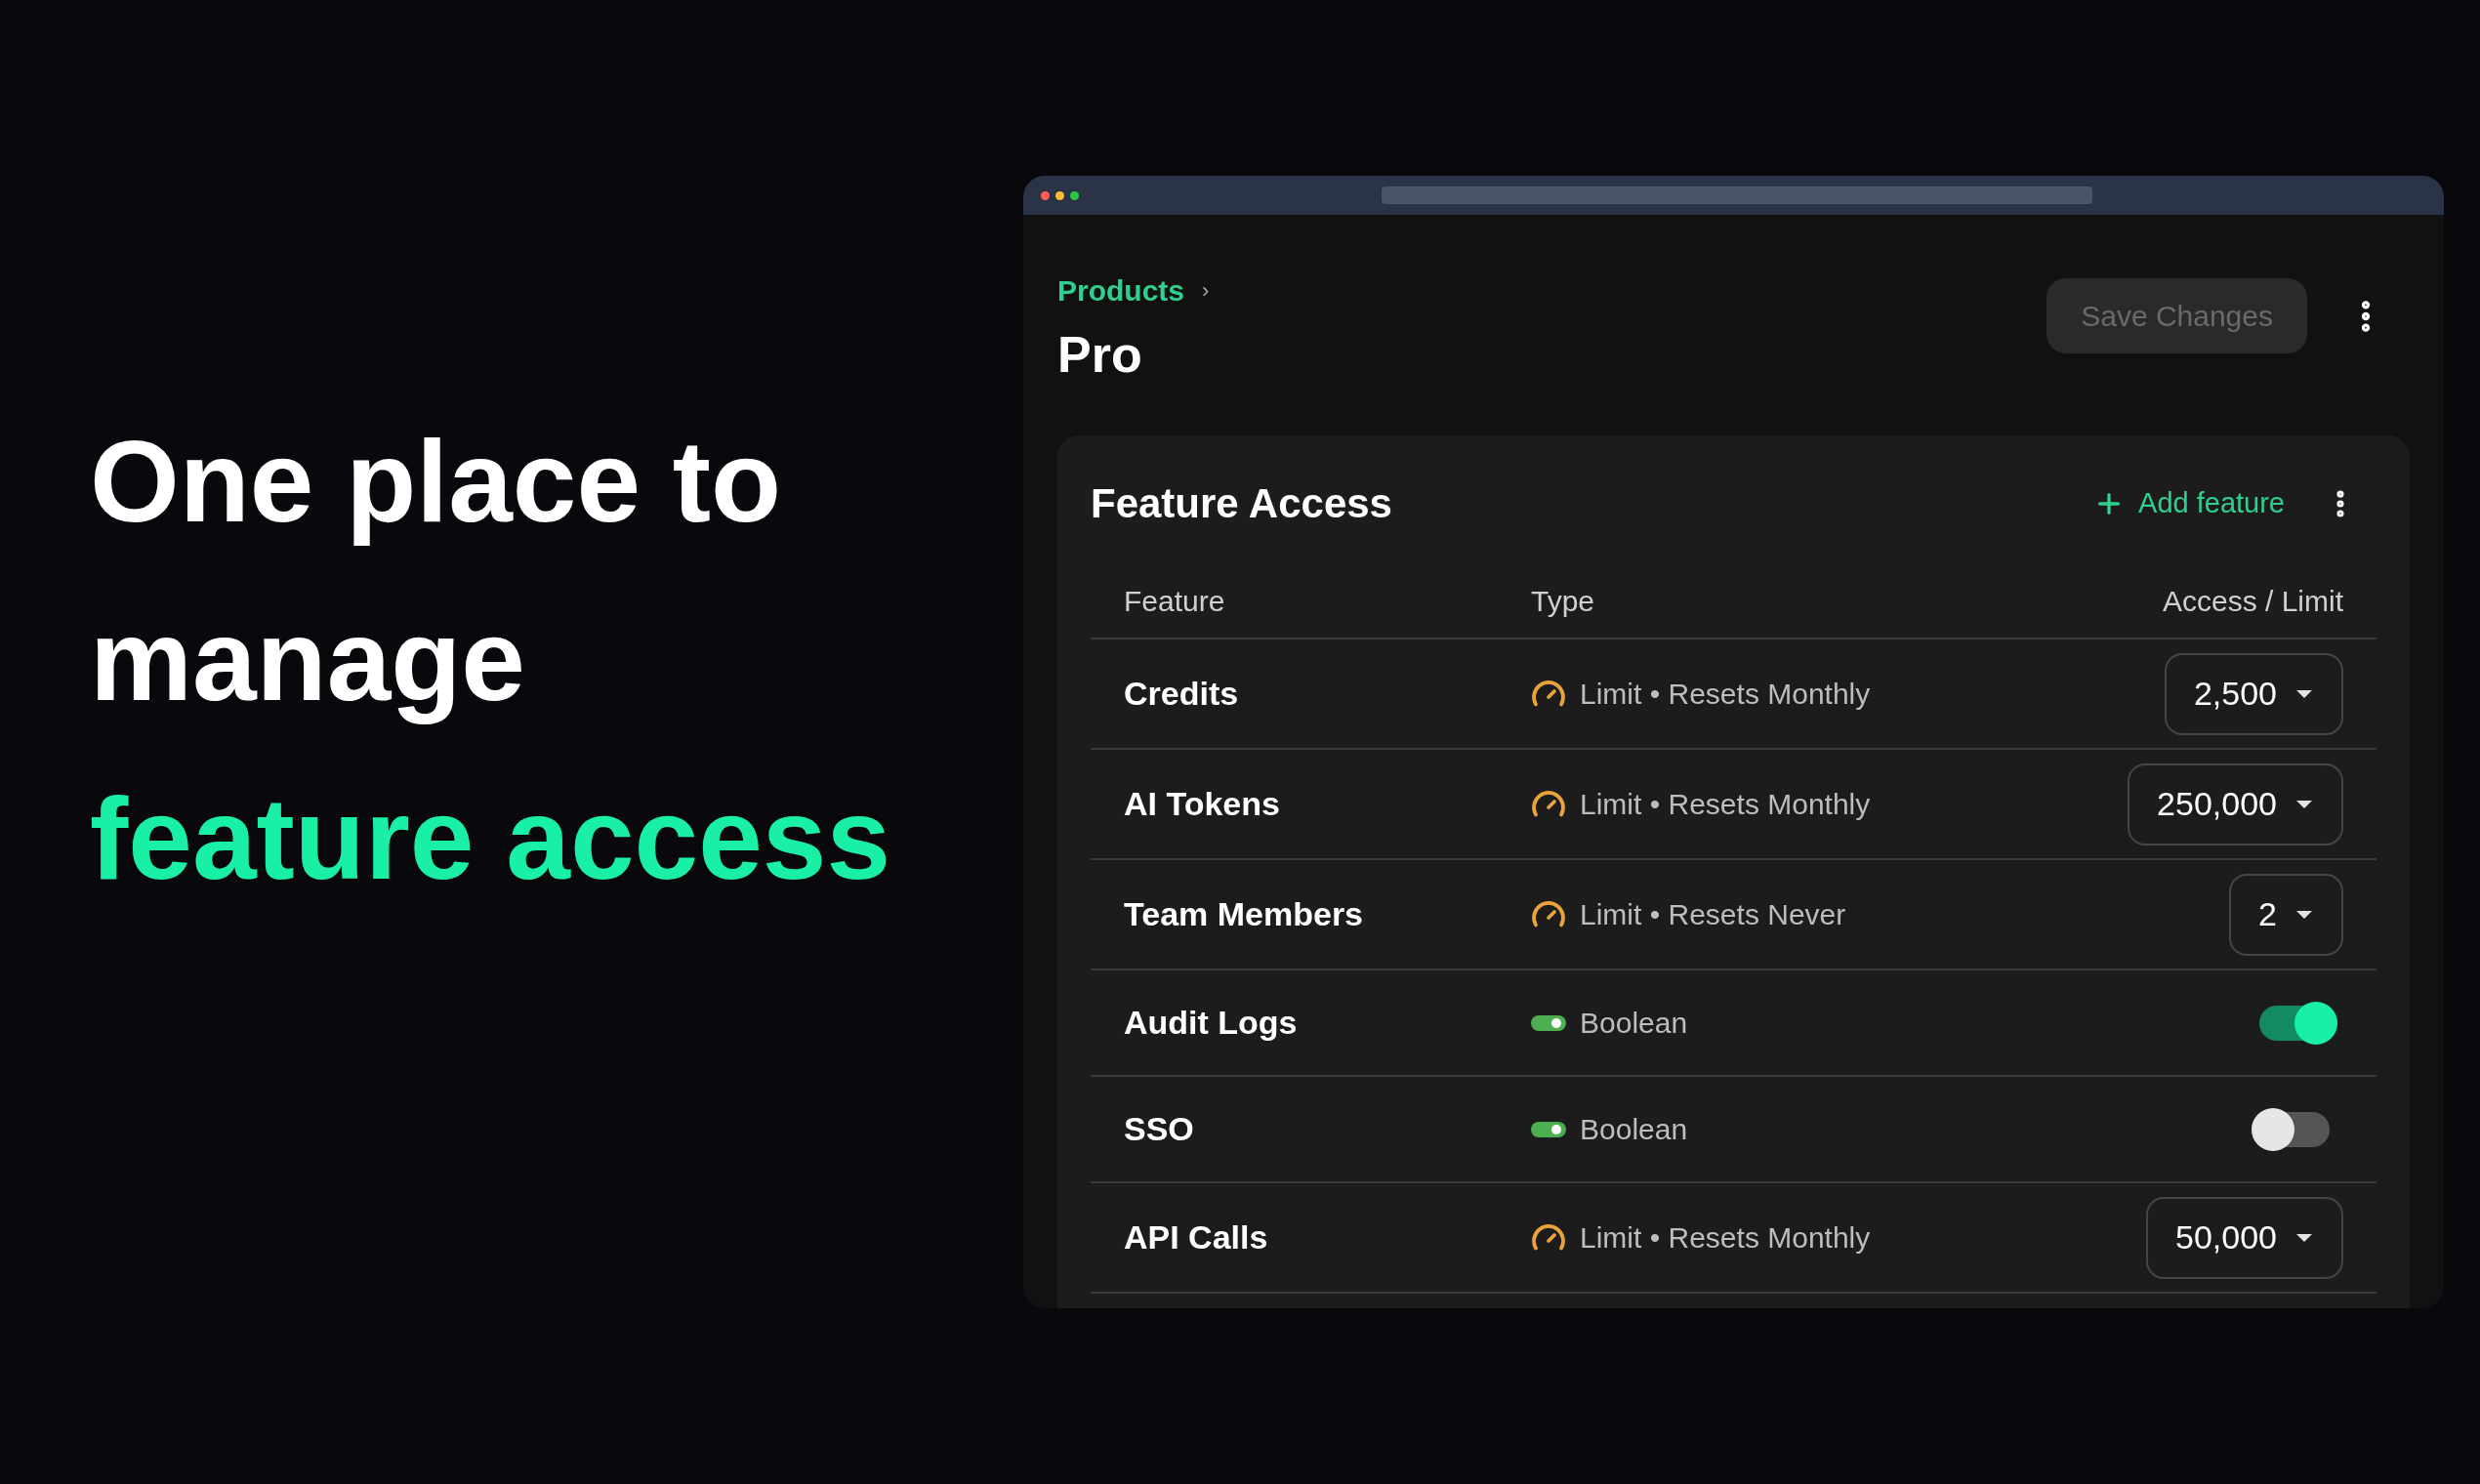  What do you see at coordinates (2286, 915) in the screenshot?
I see `limit-select: 2` at bounding box center [2286, 915].